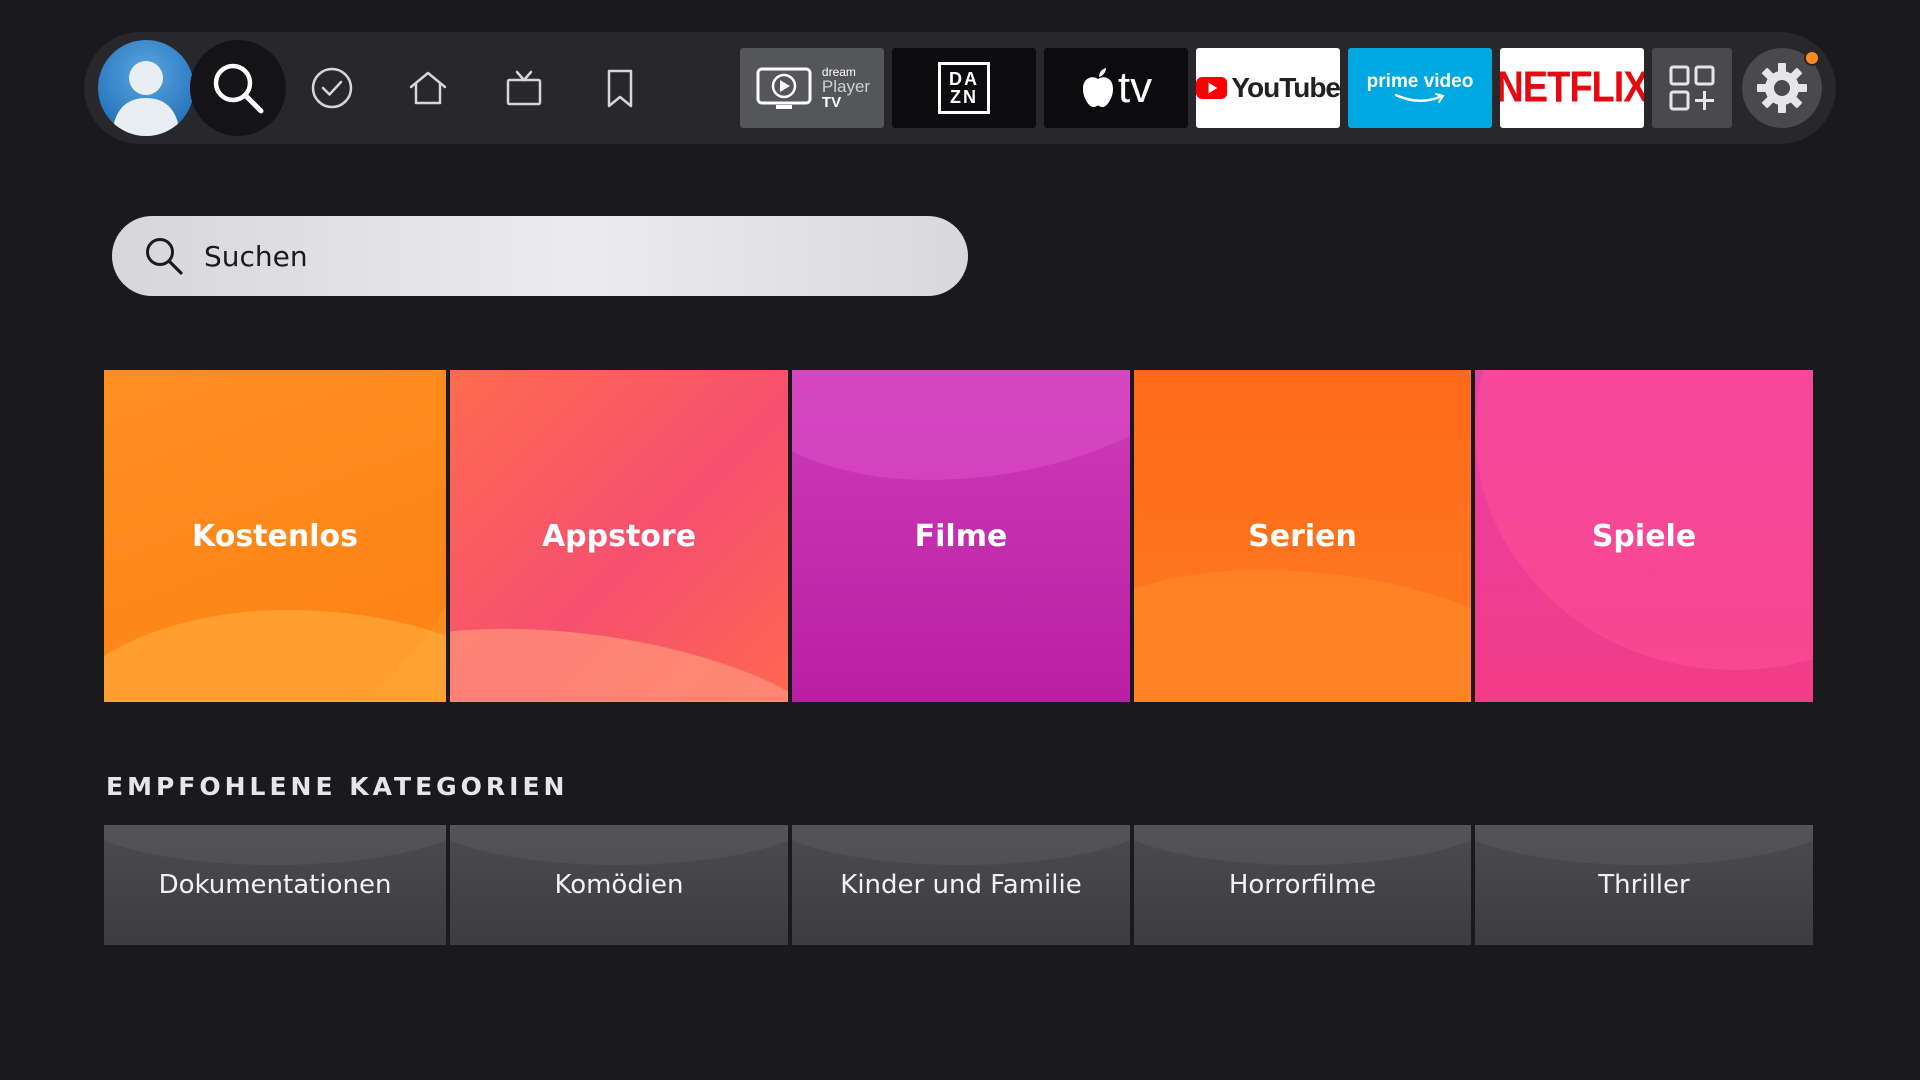  Describe the element at coordinates (164, 256) in the screenshot. I see `search-field-icon` at that location.